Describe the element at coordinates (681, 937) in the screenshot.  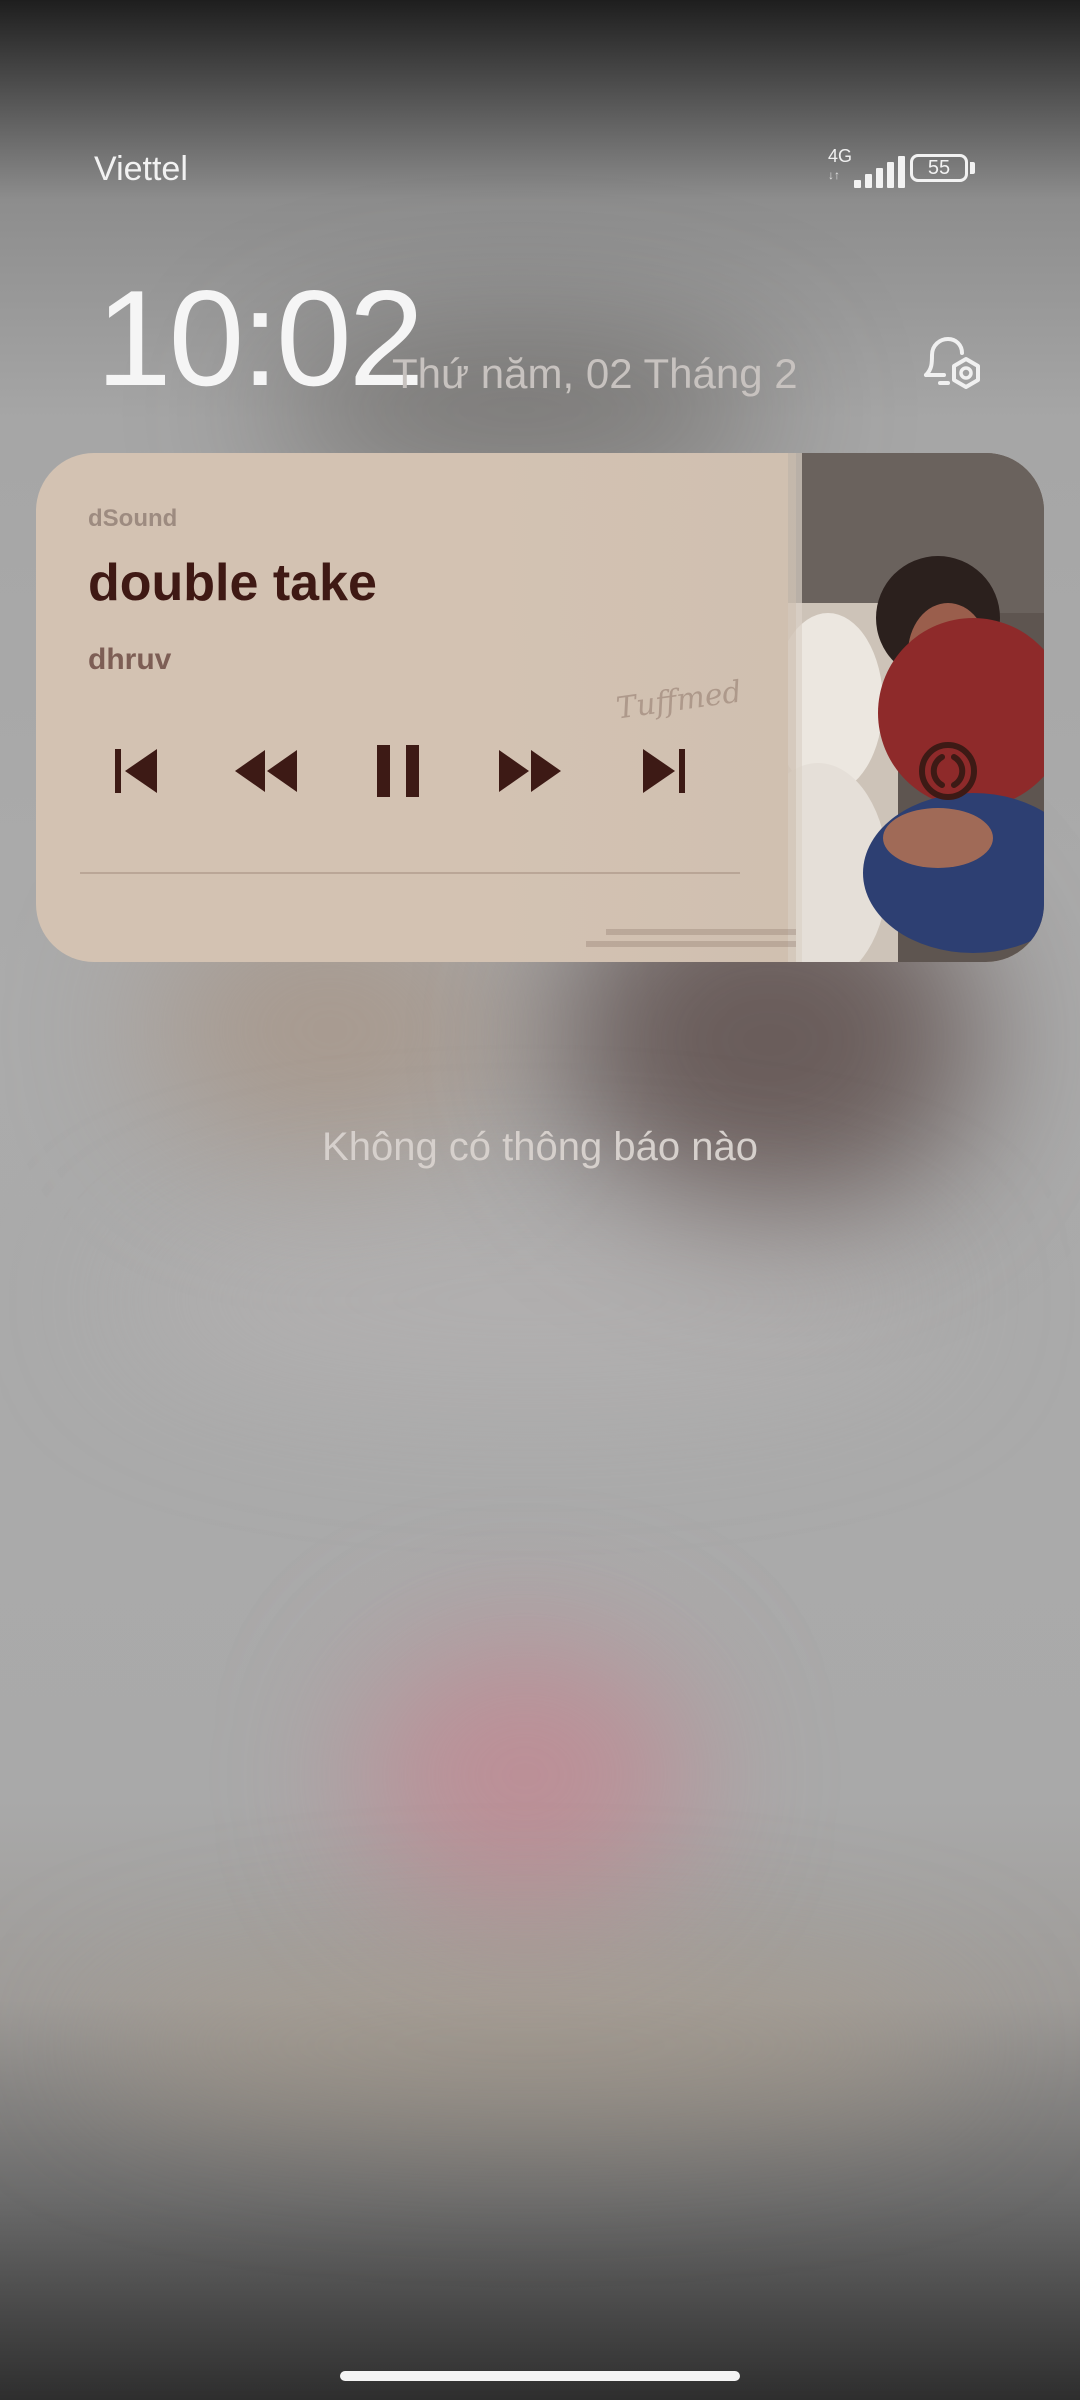
I see `album-art-credits` at that location.